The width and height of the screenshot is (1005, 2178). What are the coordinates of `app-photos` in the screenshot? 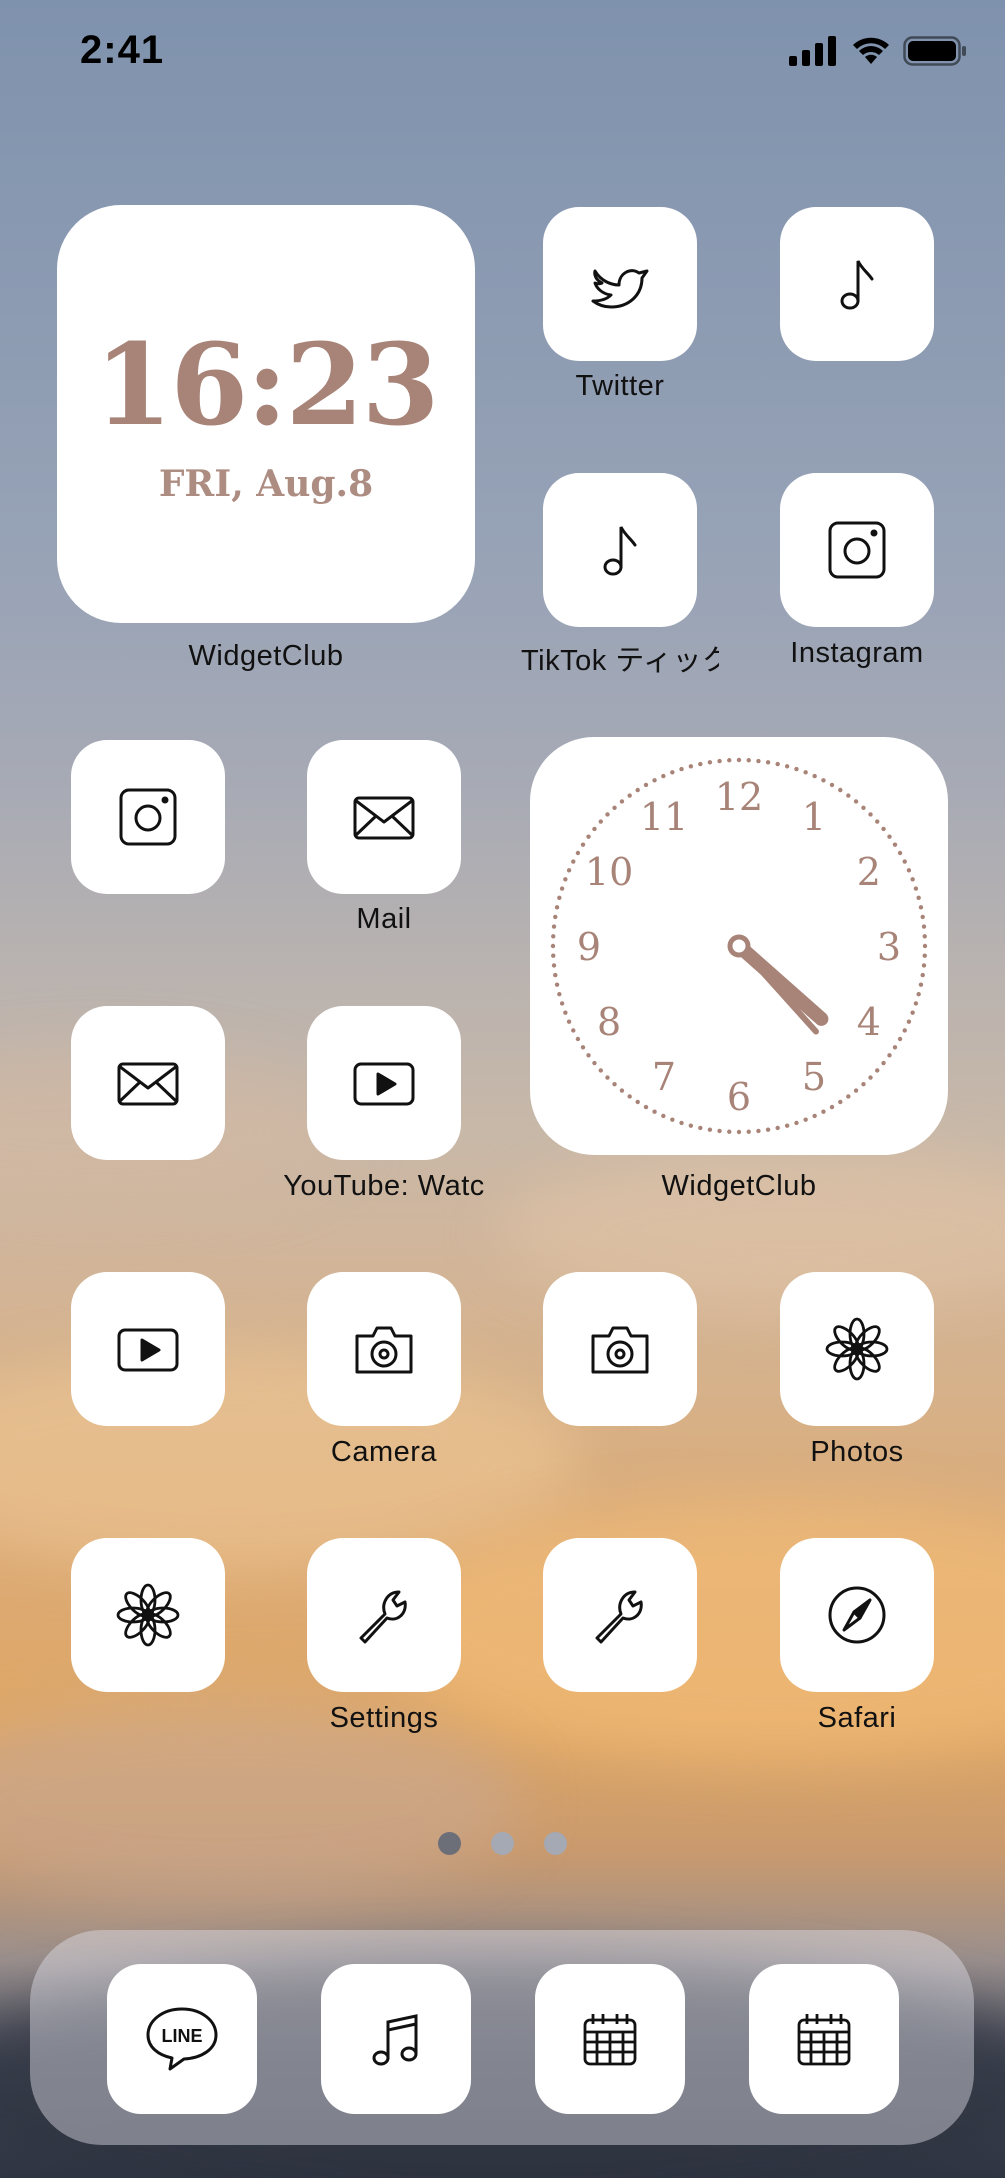 It's located at (857, 1349).